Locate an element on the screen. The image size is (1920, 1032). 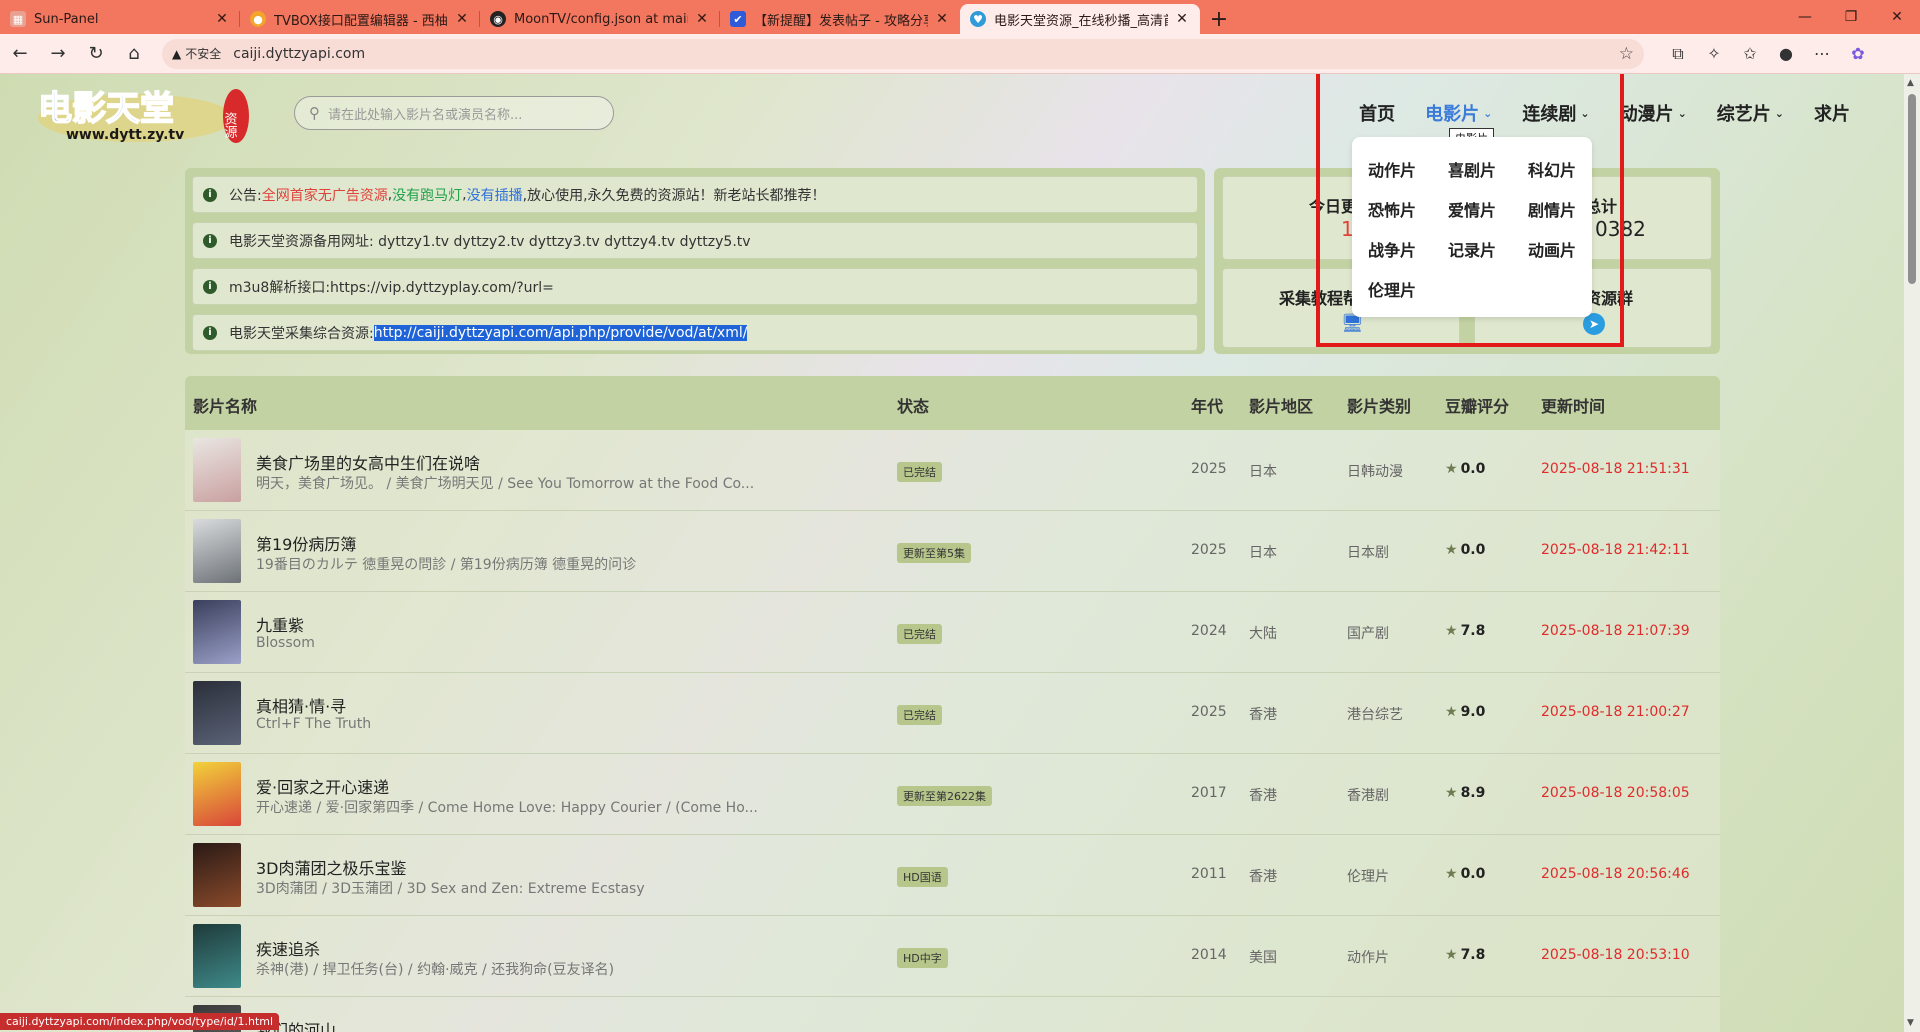
browser-tab-4: ♥ 电影天堂资源_在线秒播_高清首发 ✕ is located at coordinates (1080, 19).